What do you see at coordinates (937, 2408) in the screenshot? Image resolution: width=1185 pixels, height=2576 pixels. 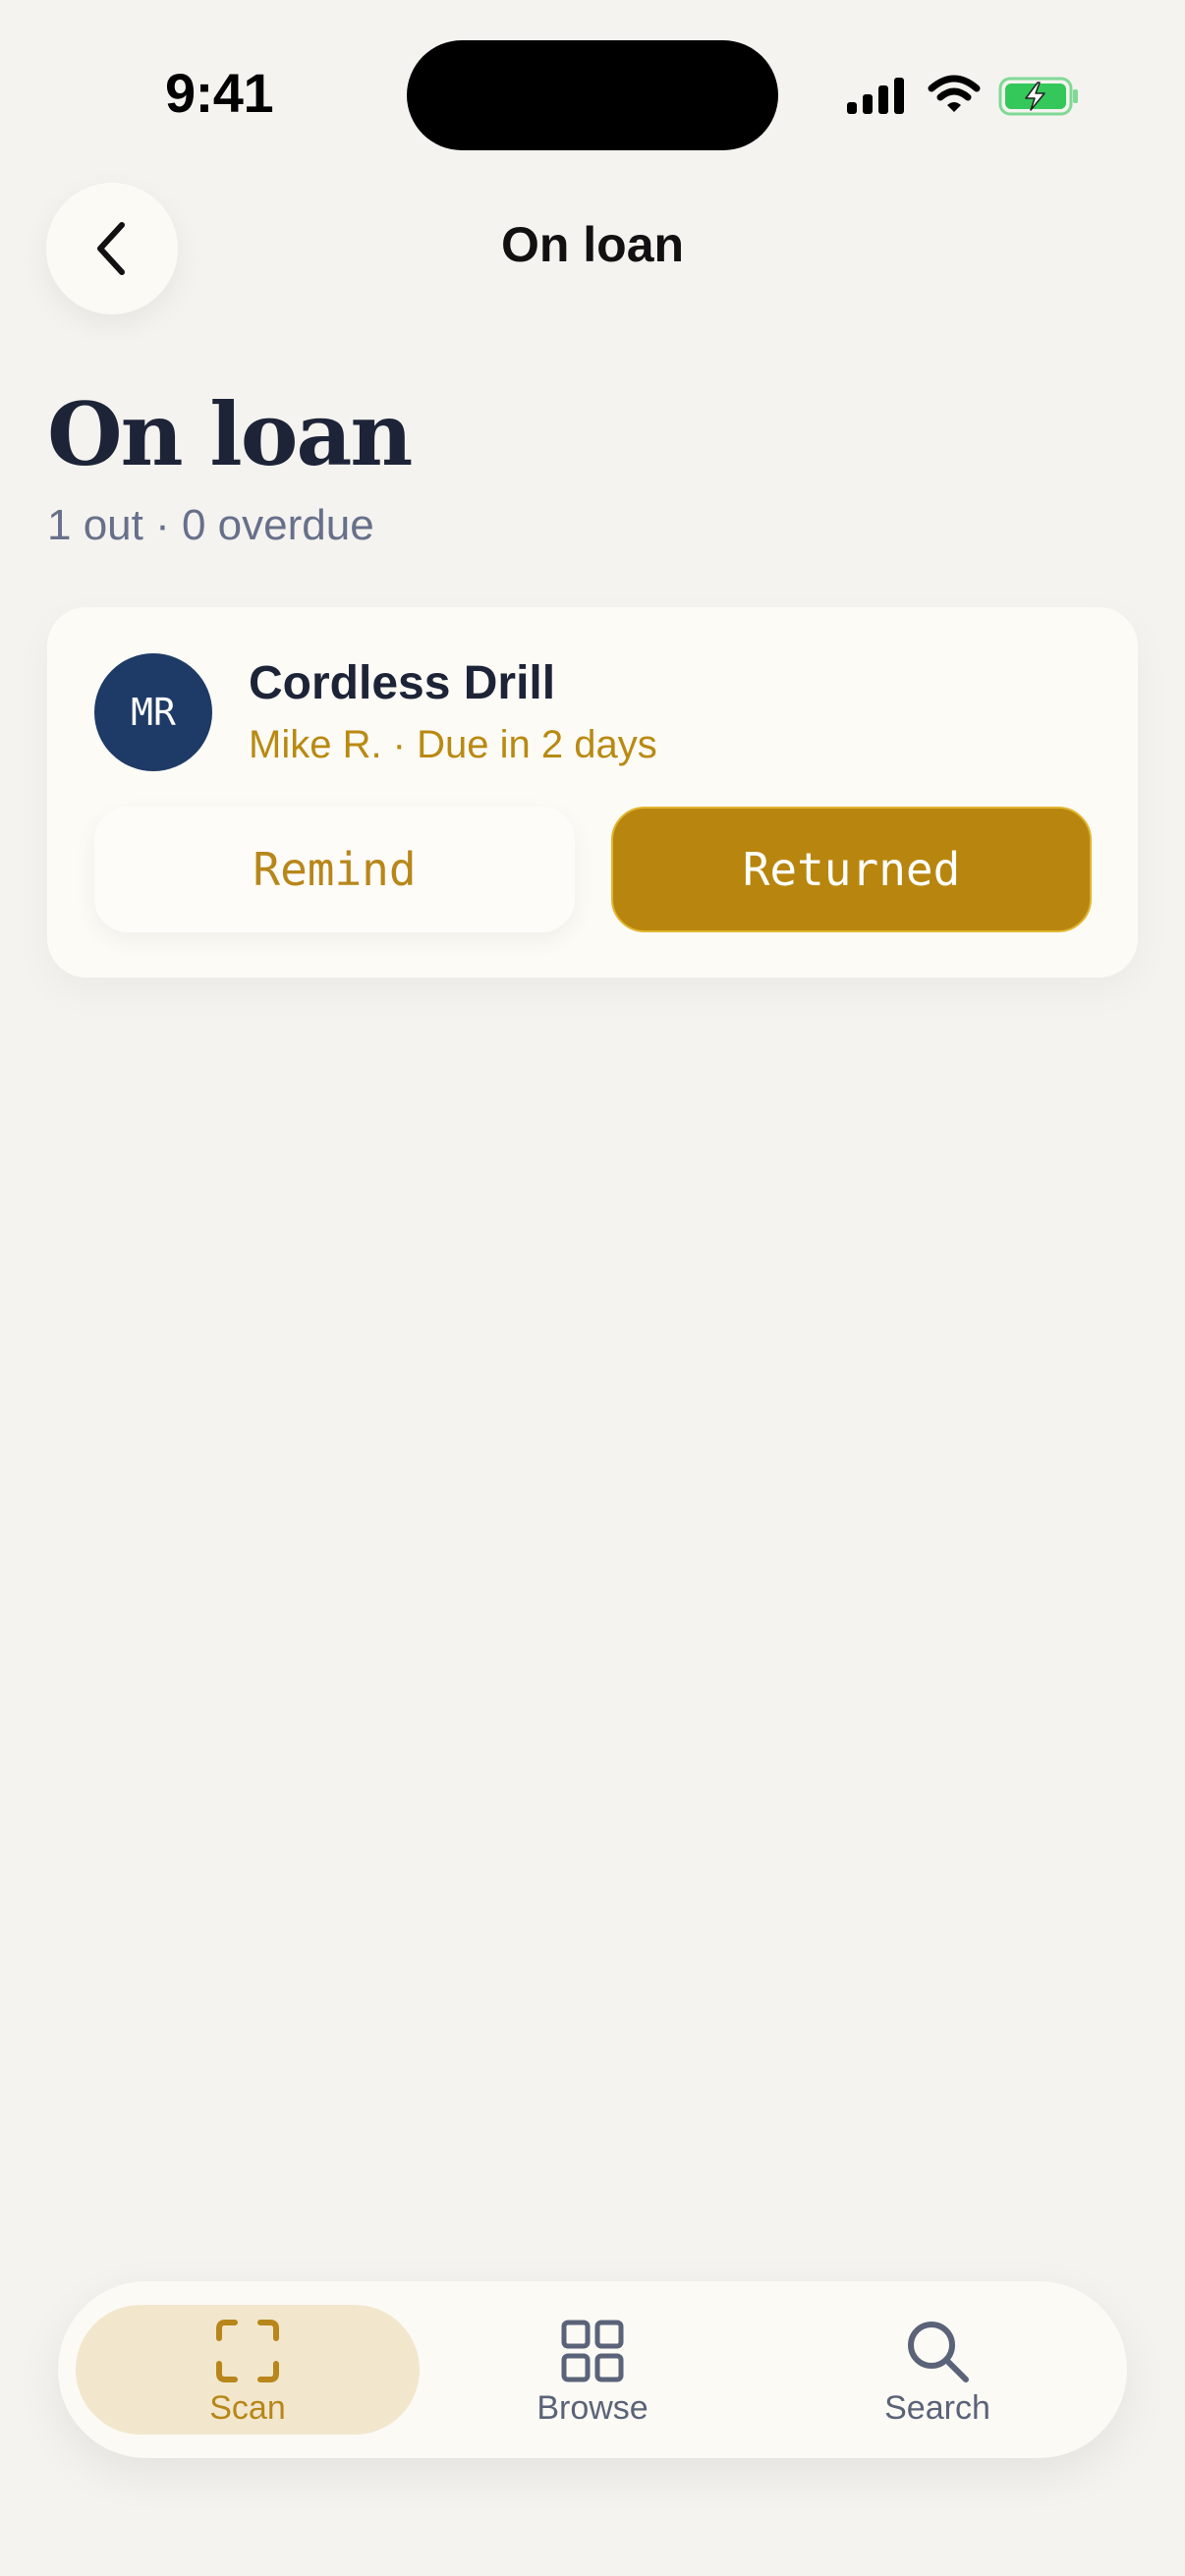 I see `tab-search-label: Search` at bounding box center [937, 2408].